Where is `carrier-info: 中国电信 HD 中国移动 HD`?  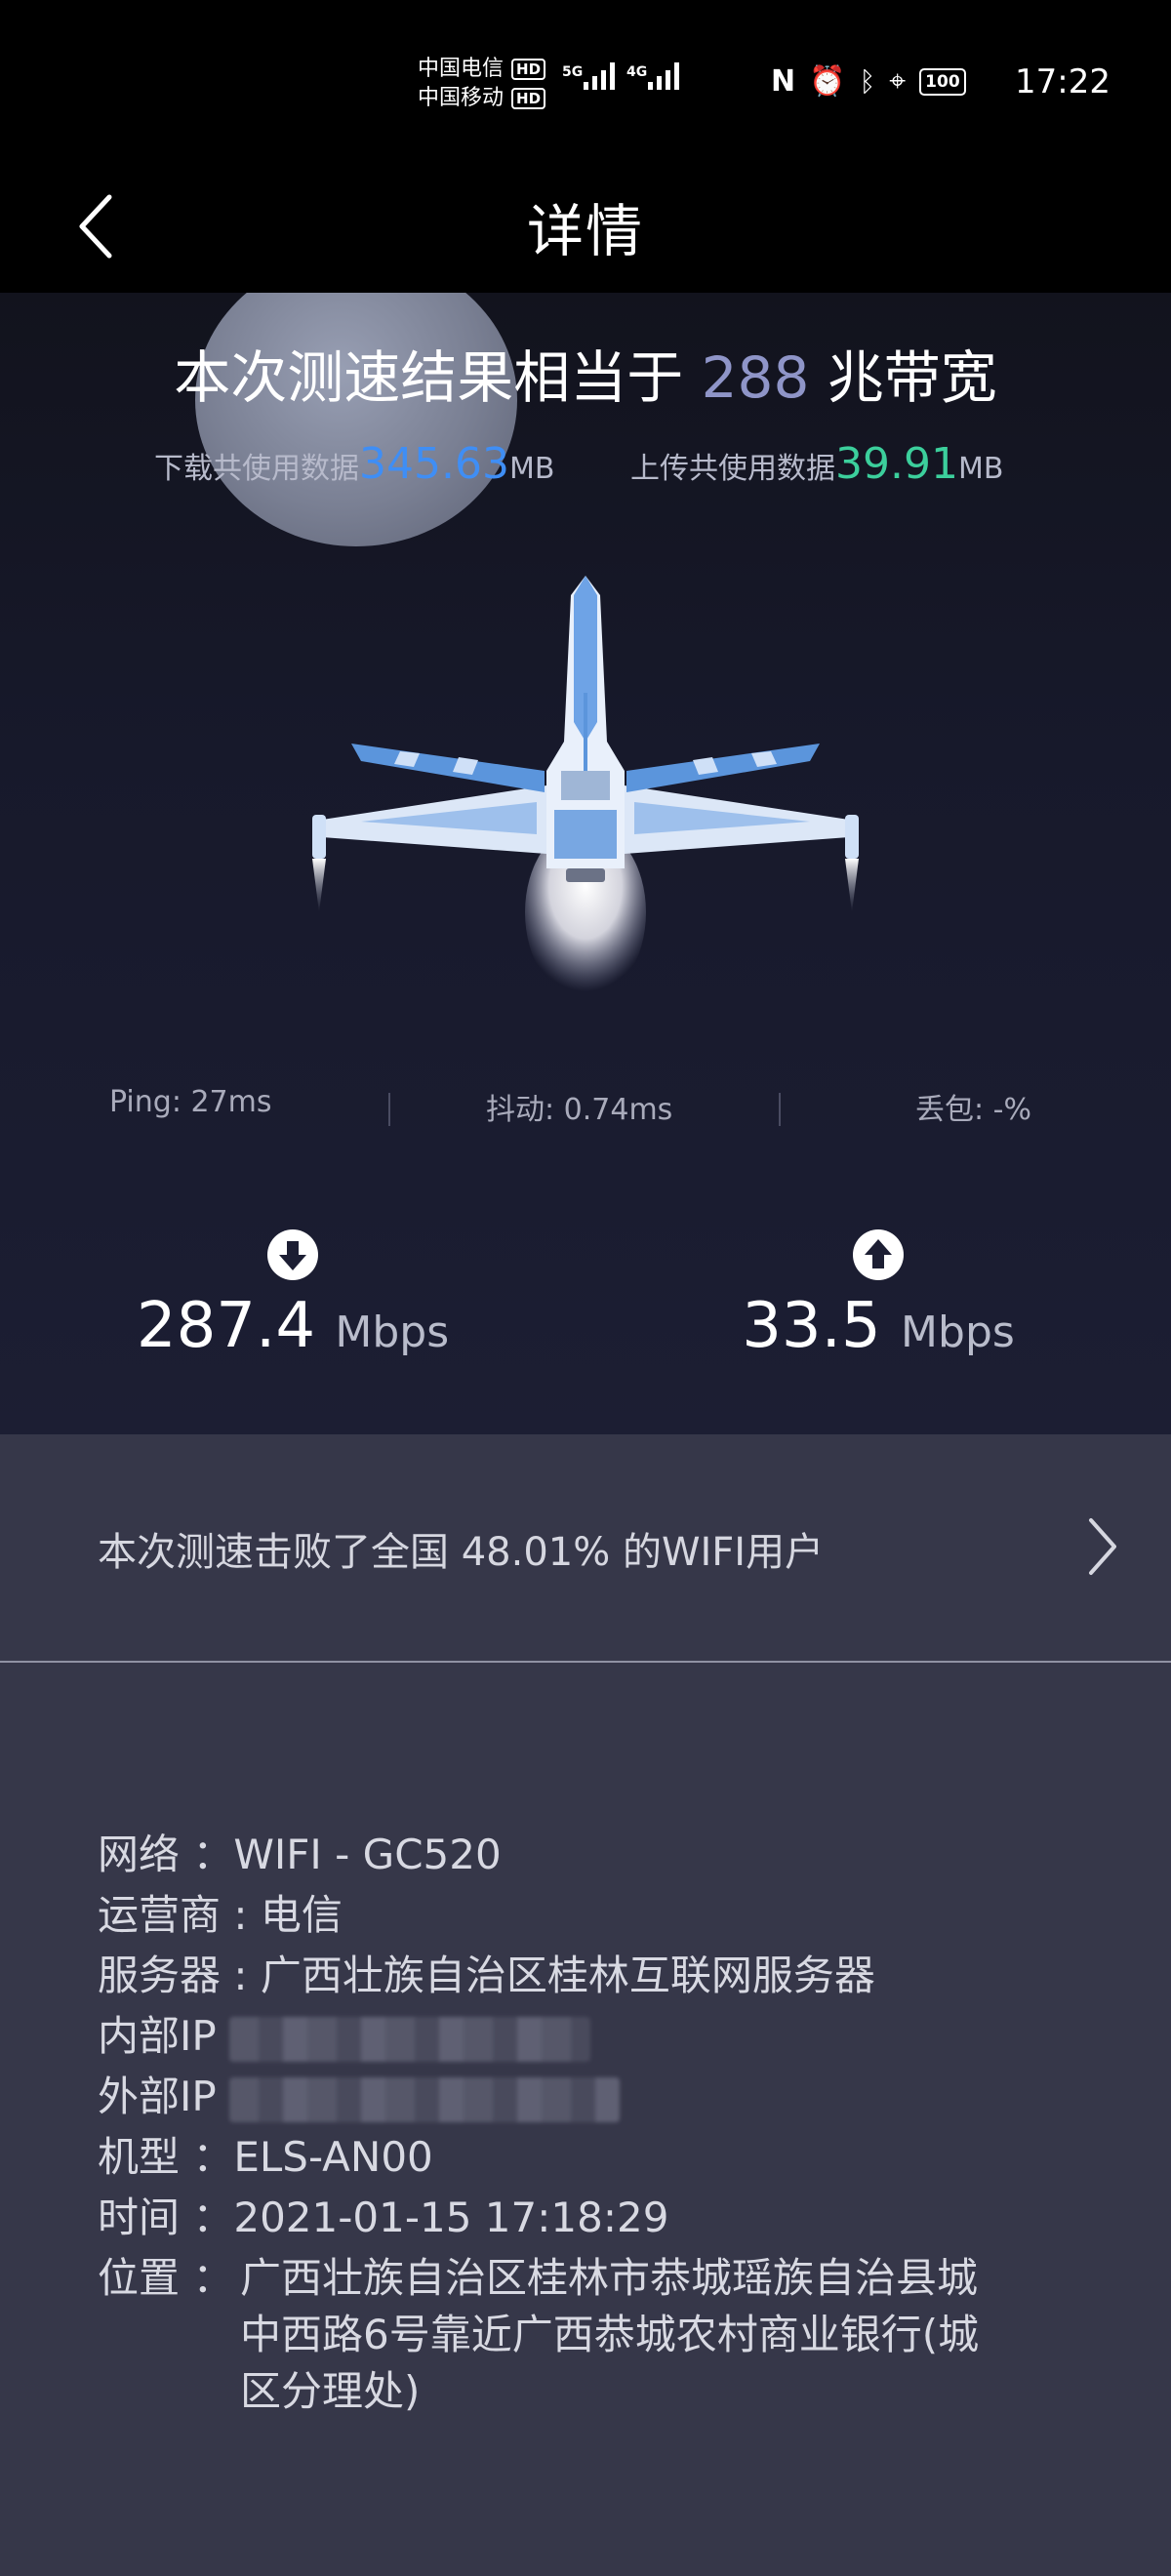 carrier-info: 中国电信 HD 中国移动 HD is located at coordinates (482, 84).